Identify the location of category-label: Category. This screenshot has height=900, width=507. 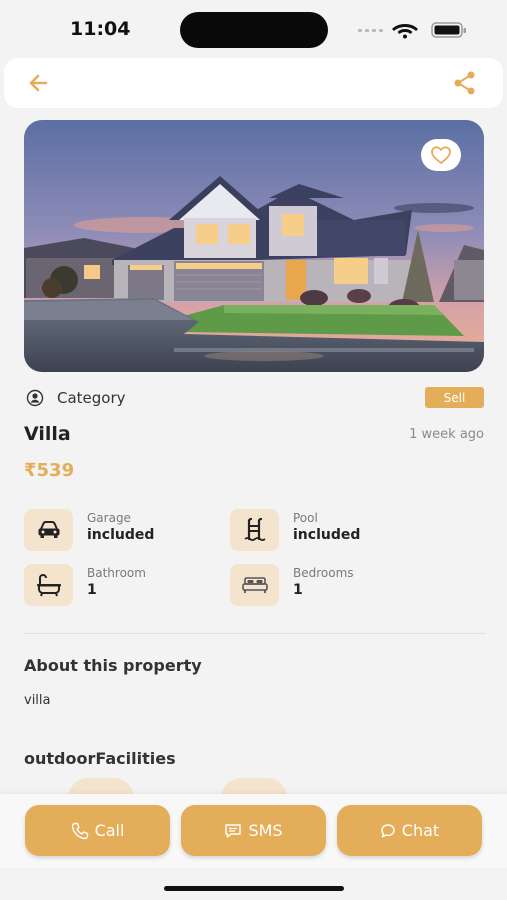
(91, 398).